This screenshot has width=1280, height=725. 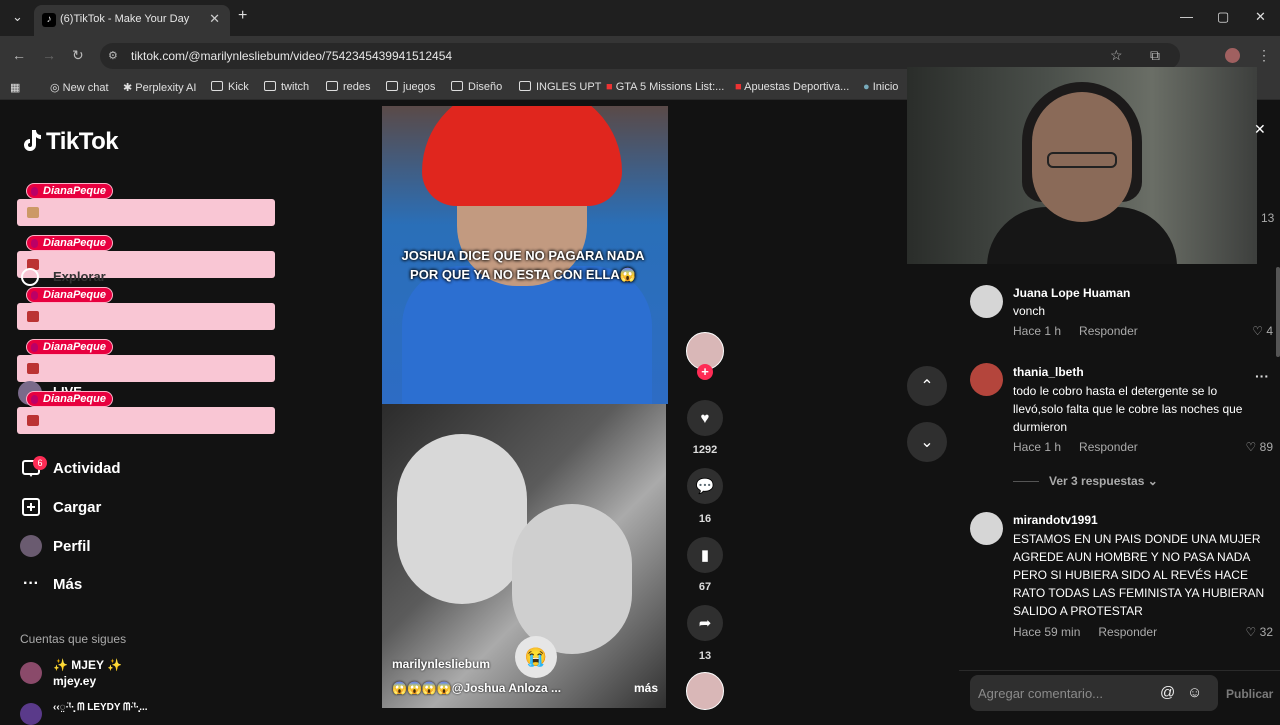 I want to click on stream-overlay-row, so click(x=146, y=368).